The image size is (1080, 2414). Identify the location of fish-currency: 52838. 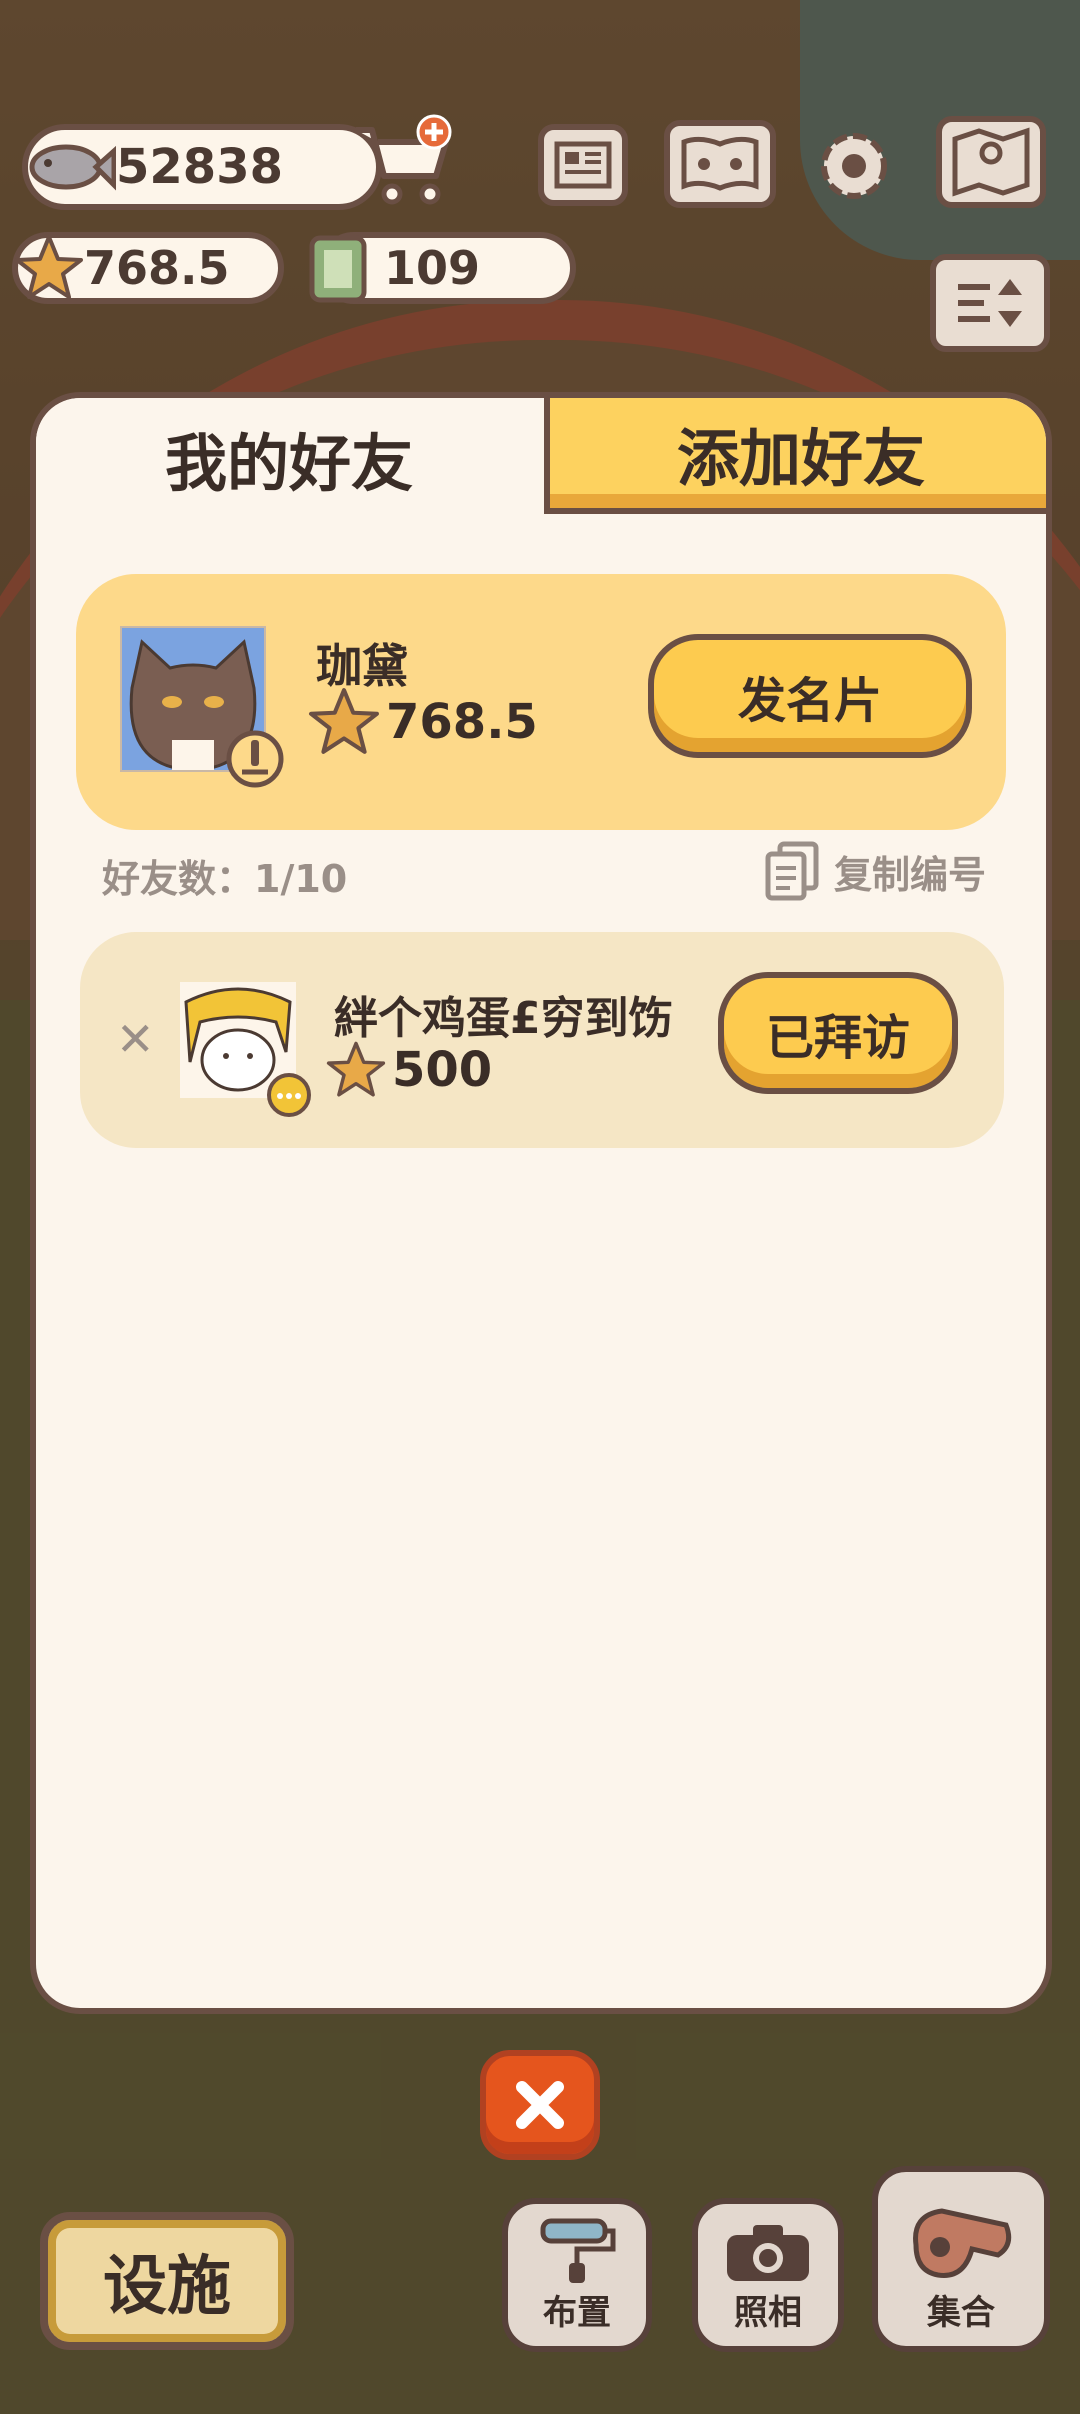
(202, 167).